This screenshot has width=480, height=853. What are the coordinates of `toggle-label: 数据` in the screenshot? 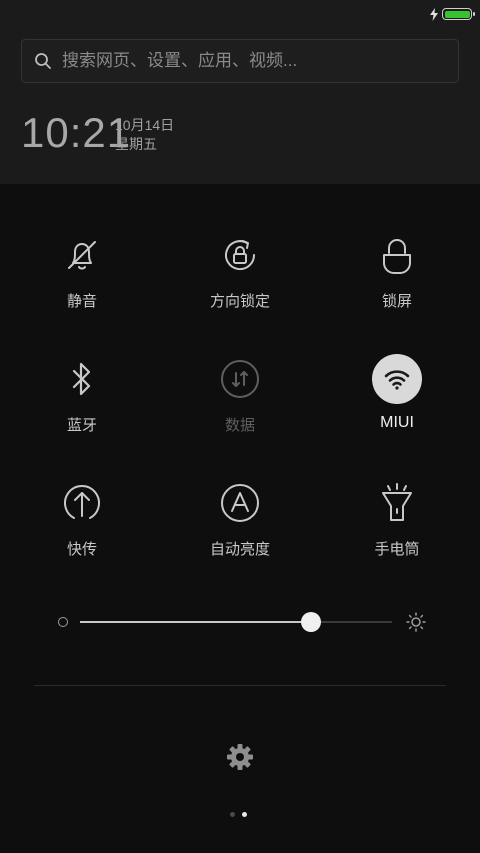 It's located at (239, 425).